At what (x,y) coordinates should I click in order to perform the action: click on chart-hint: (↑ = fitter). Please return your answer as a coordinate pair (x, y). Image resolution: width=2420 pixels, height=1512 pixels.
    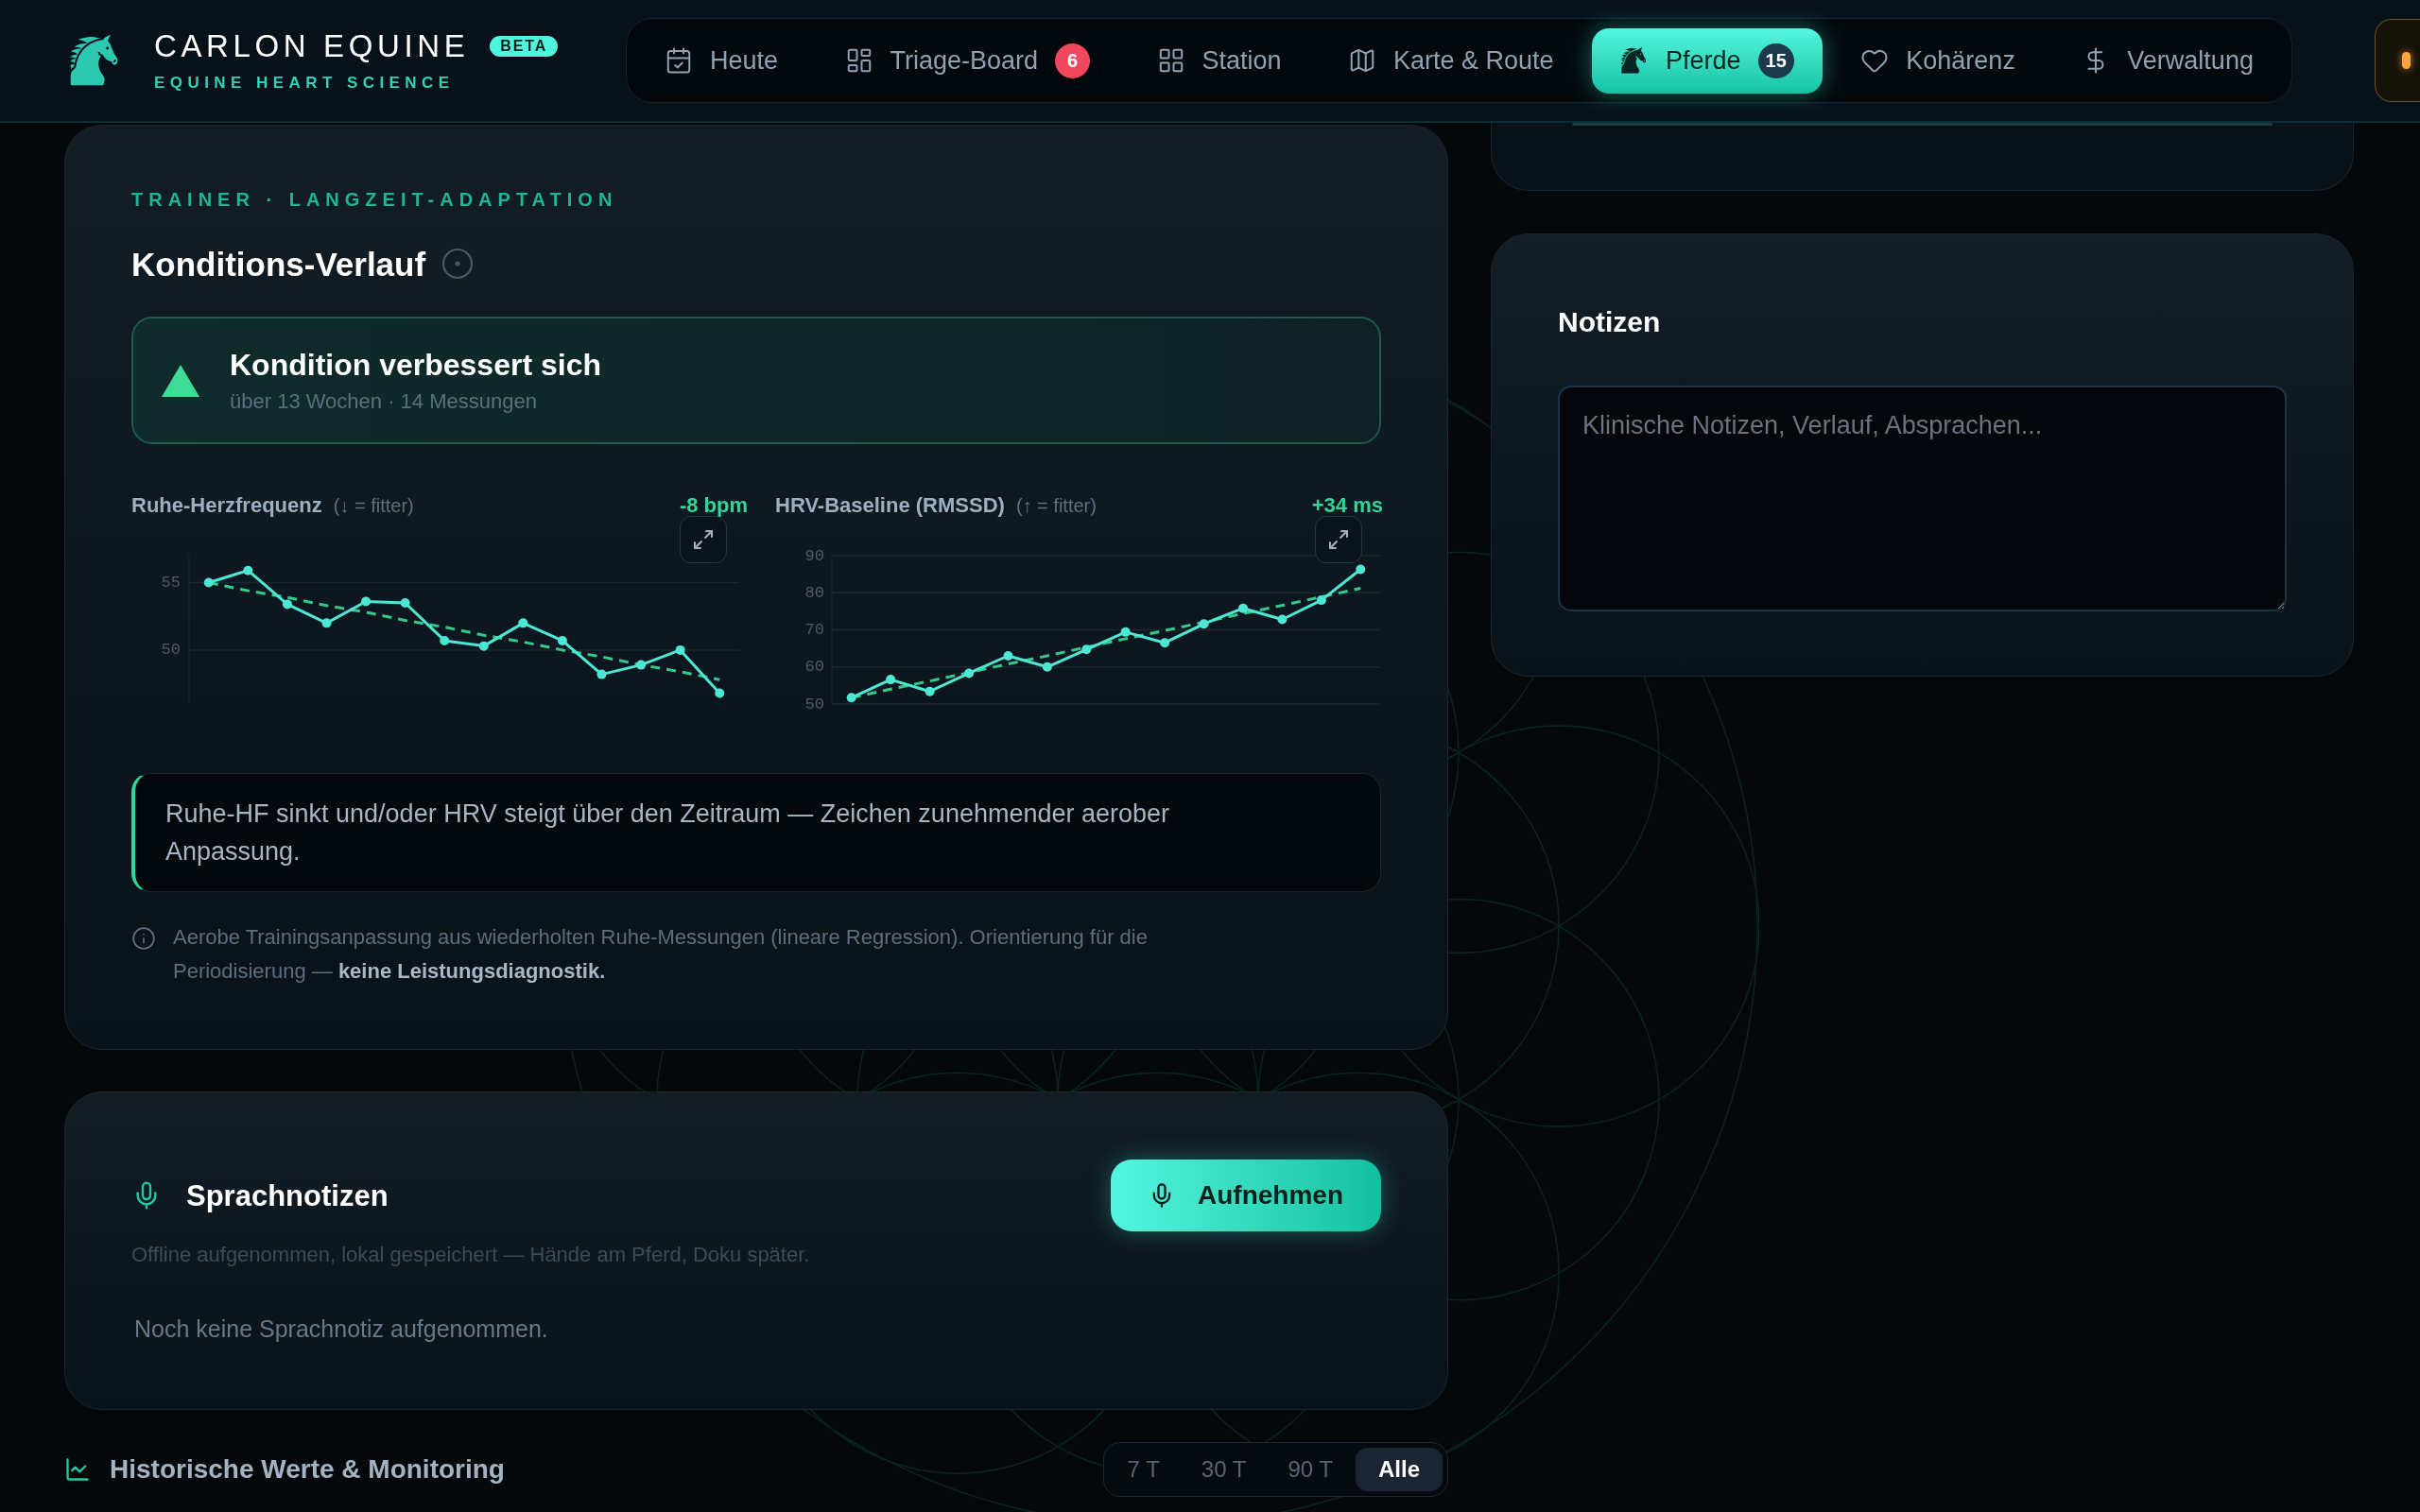
    Looking at the image, I should click on (1056, 506).